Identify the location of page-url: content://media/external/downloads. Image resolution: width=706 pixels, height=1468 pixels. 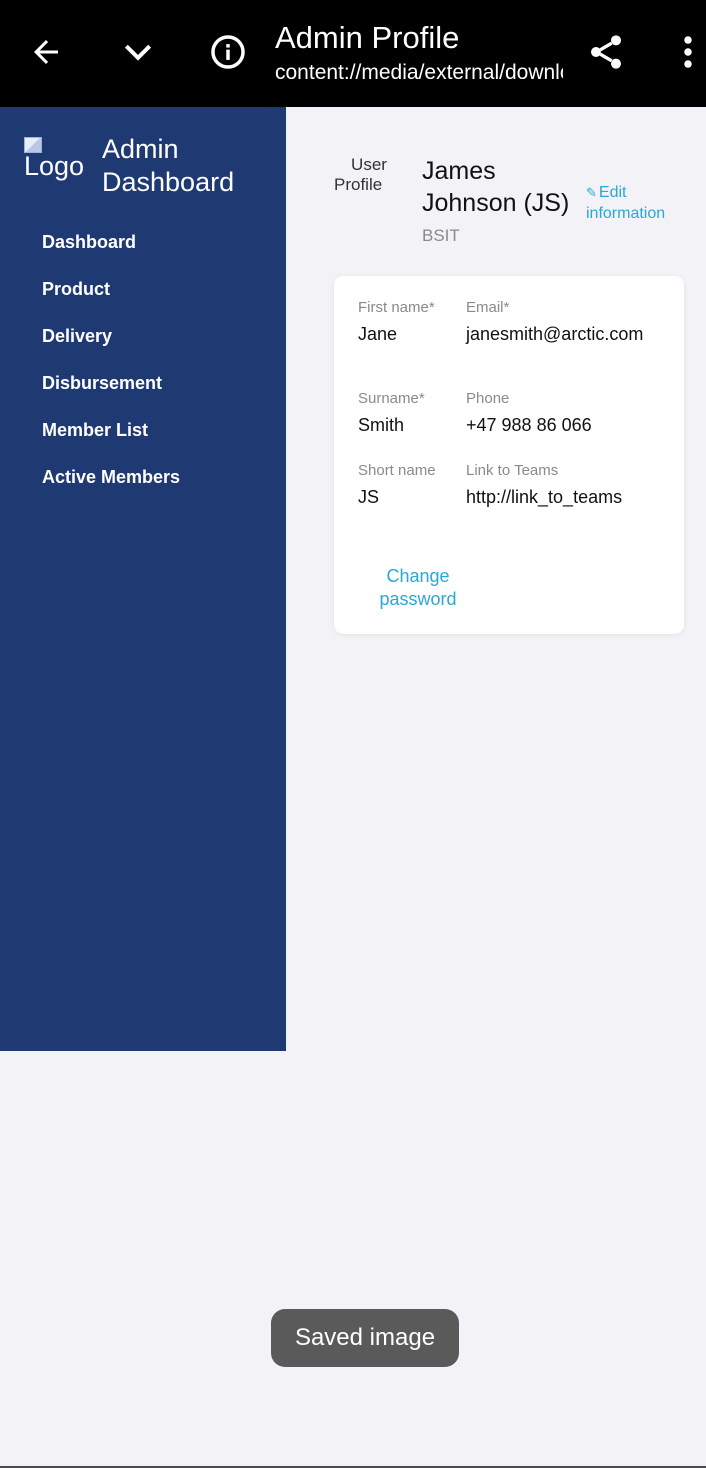
(419, 72).